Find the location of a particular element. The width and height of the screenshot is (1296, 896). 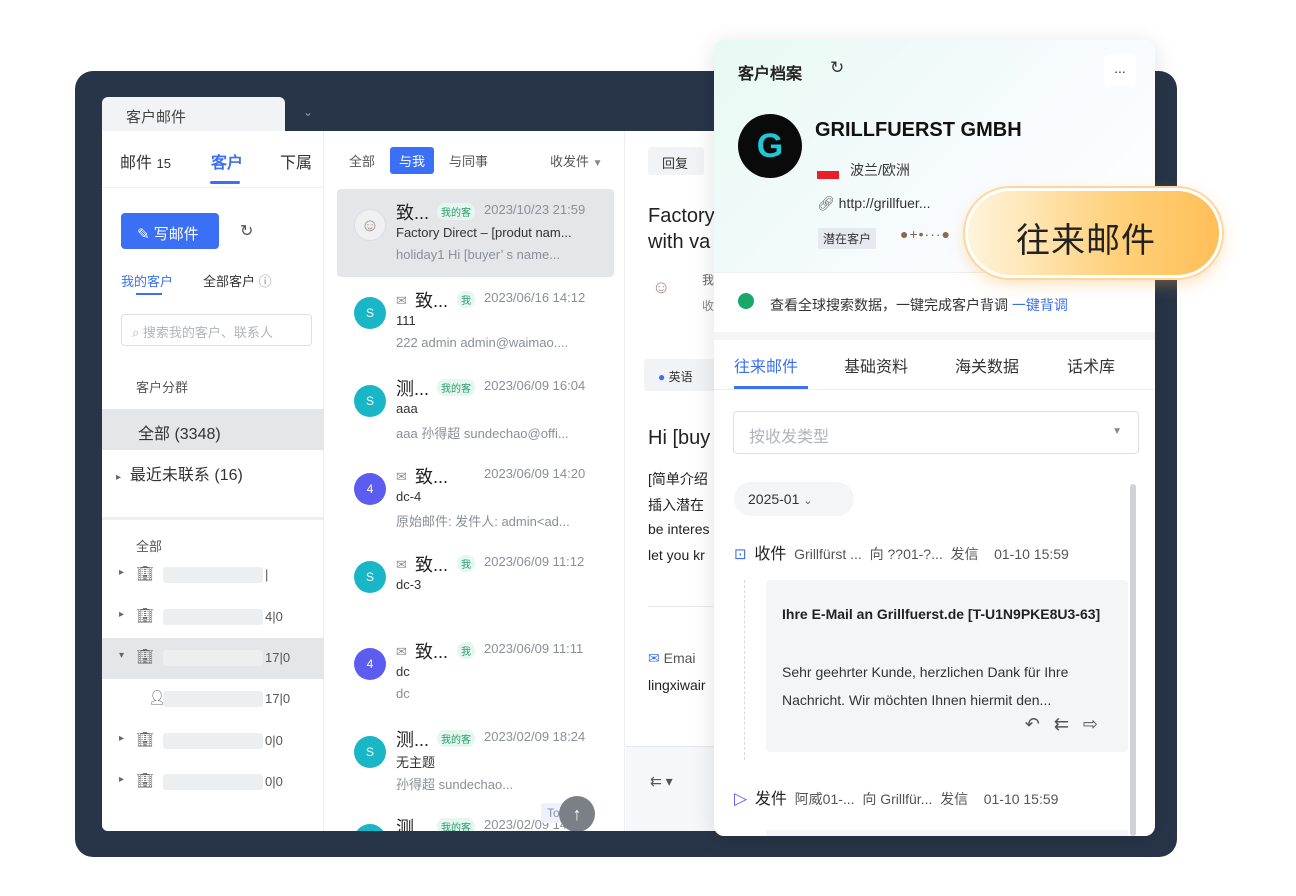

scroll-top-button: ↑ is located at coordinates (577, 813).